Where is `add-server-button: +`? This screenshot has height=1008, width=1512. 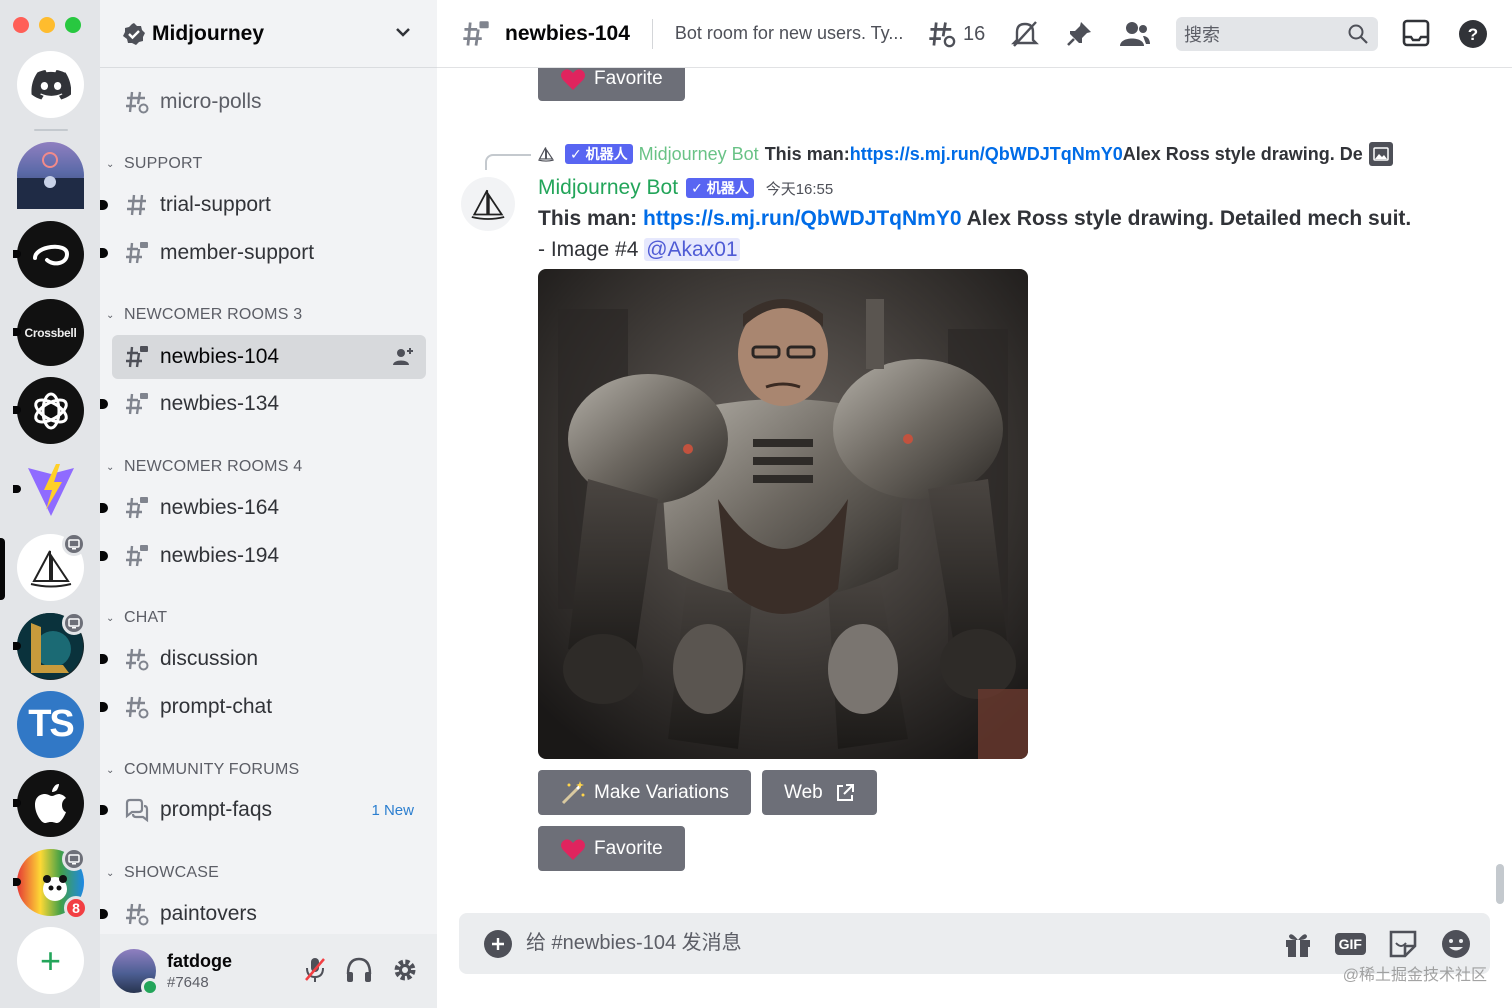 add-server-button: + is located at coordinates (50, 960).